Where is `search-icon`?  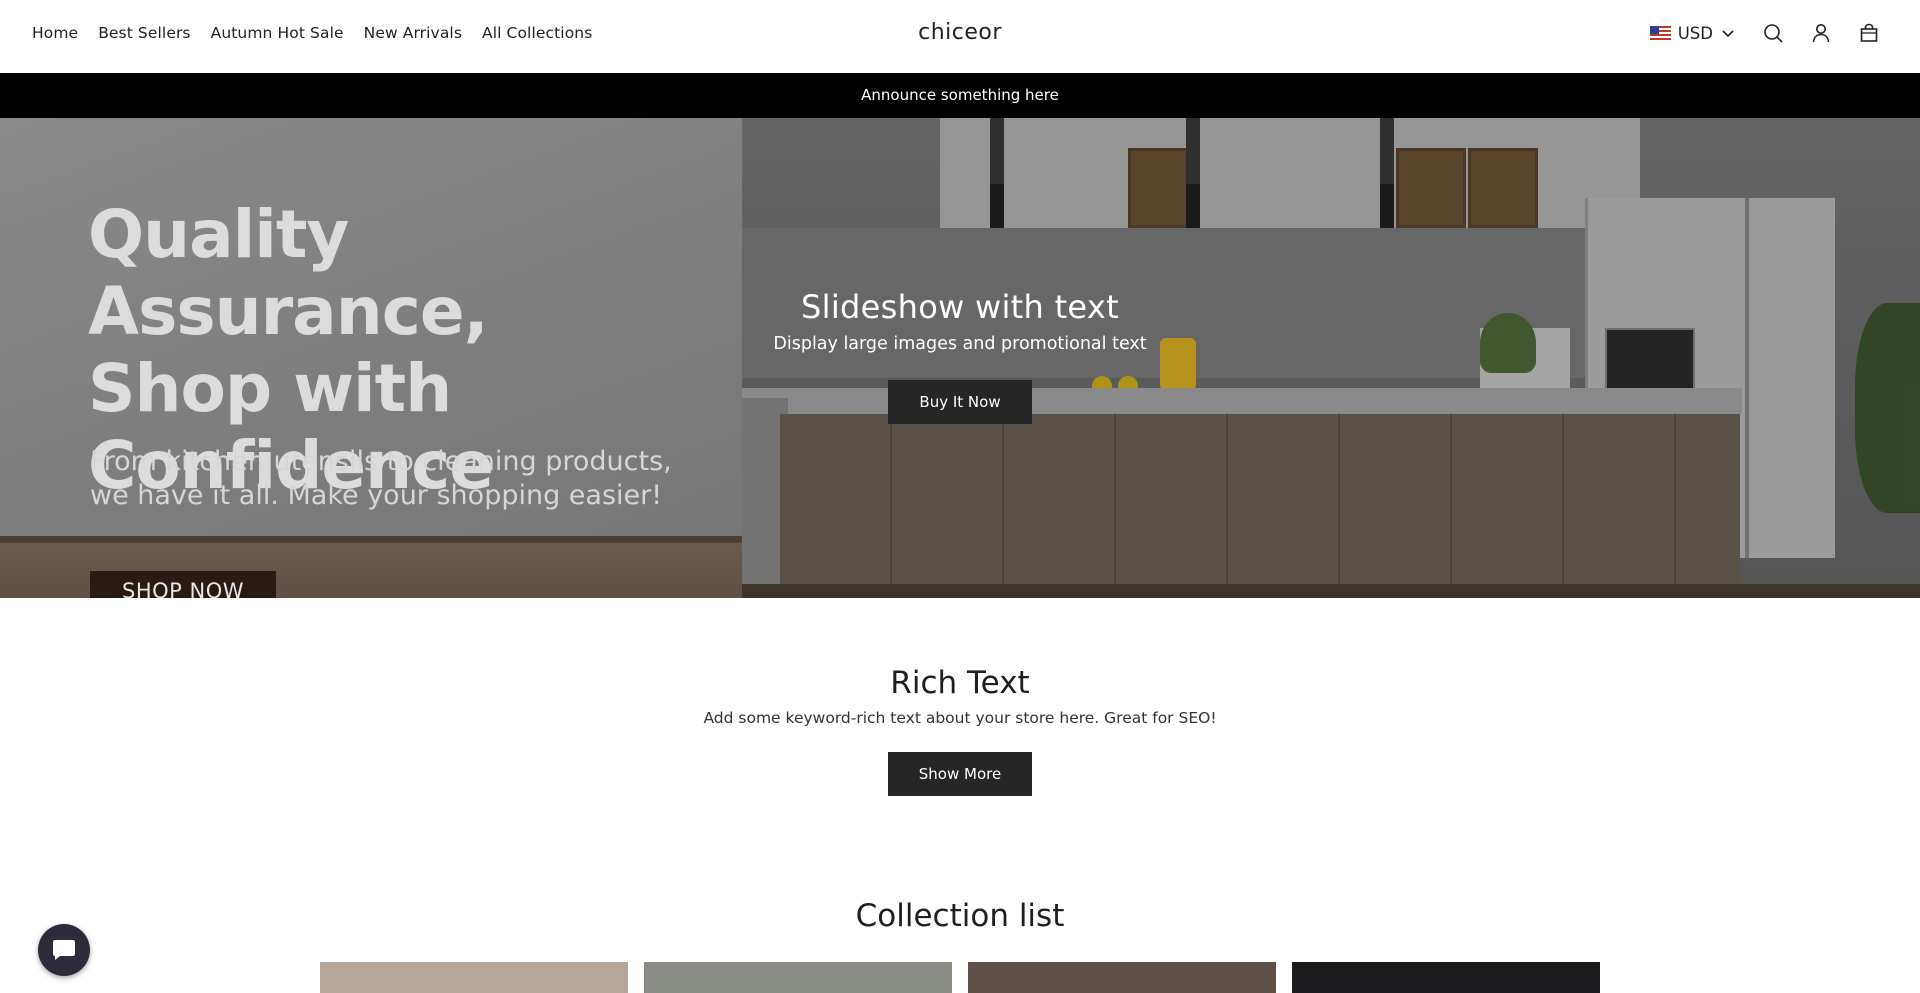 search-icon is located at coordinates (1773, 33).